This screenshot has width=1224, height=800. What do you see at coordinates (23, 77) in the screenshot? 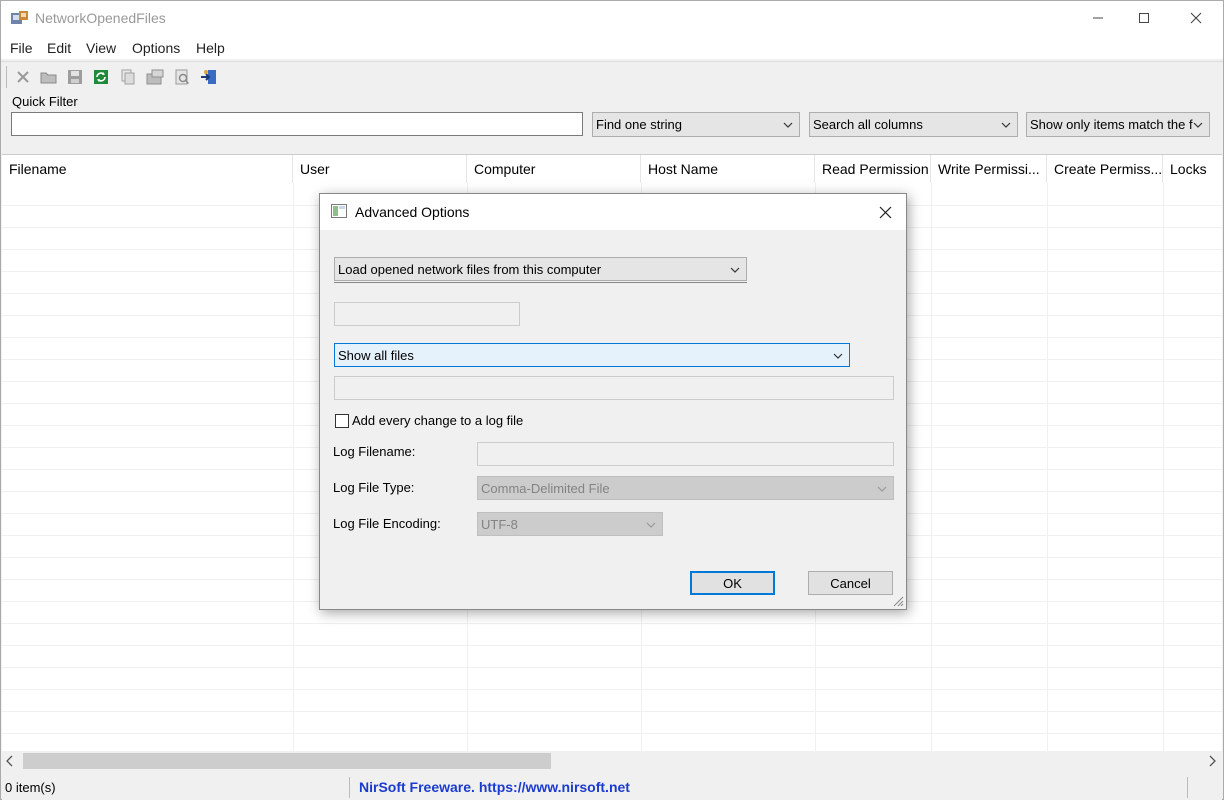
I see `delete-icon` at bounding box center [23, 77].